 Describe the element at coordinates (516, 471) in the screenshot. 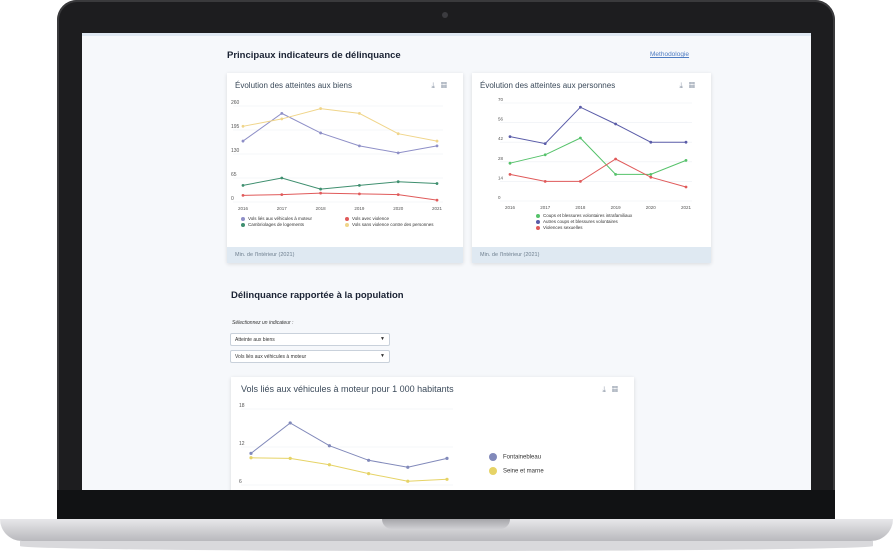

I see `legend-item: Seine et marne` at that location.